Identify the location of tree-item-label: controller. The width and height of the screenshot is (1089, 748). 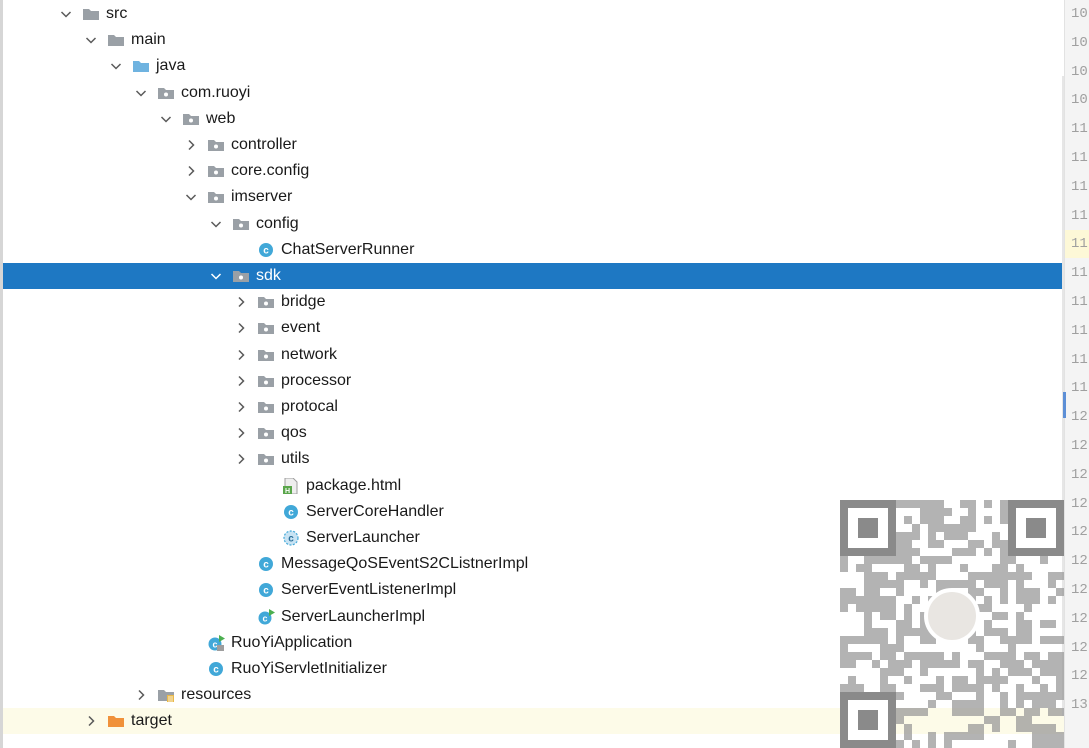
(264, 144).